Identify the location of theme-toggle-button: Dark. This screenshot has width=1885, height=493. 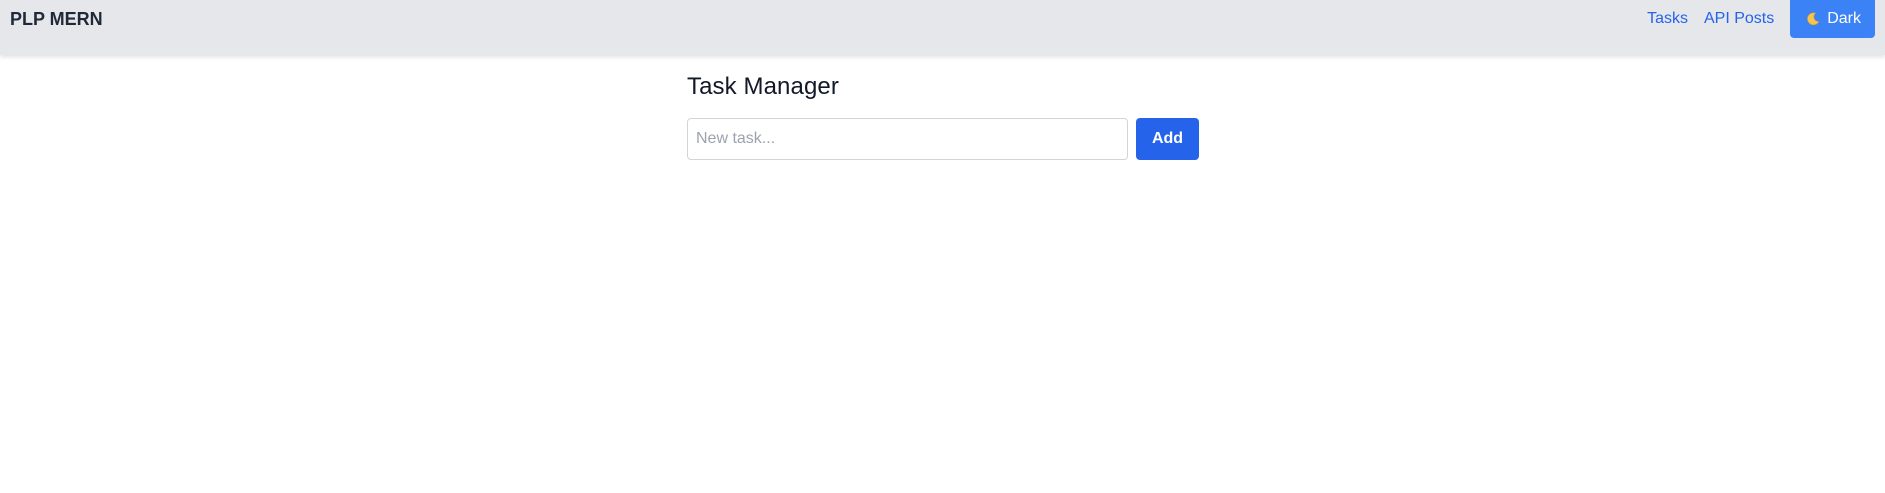
(1832, 19).